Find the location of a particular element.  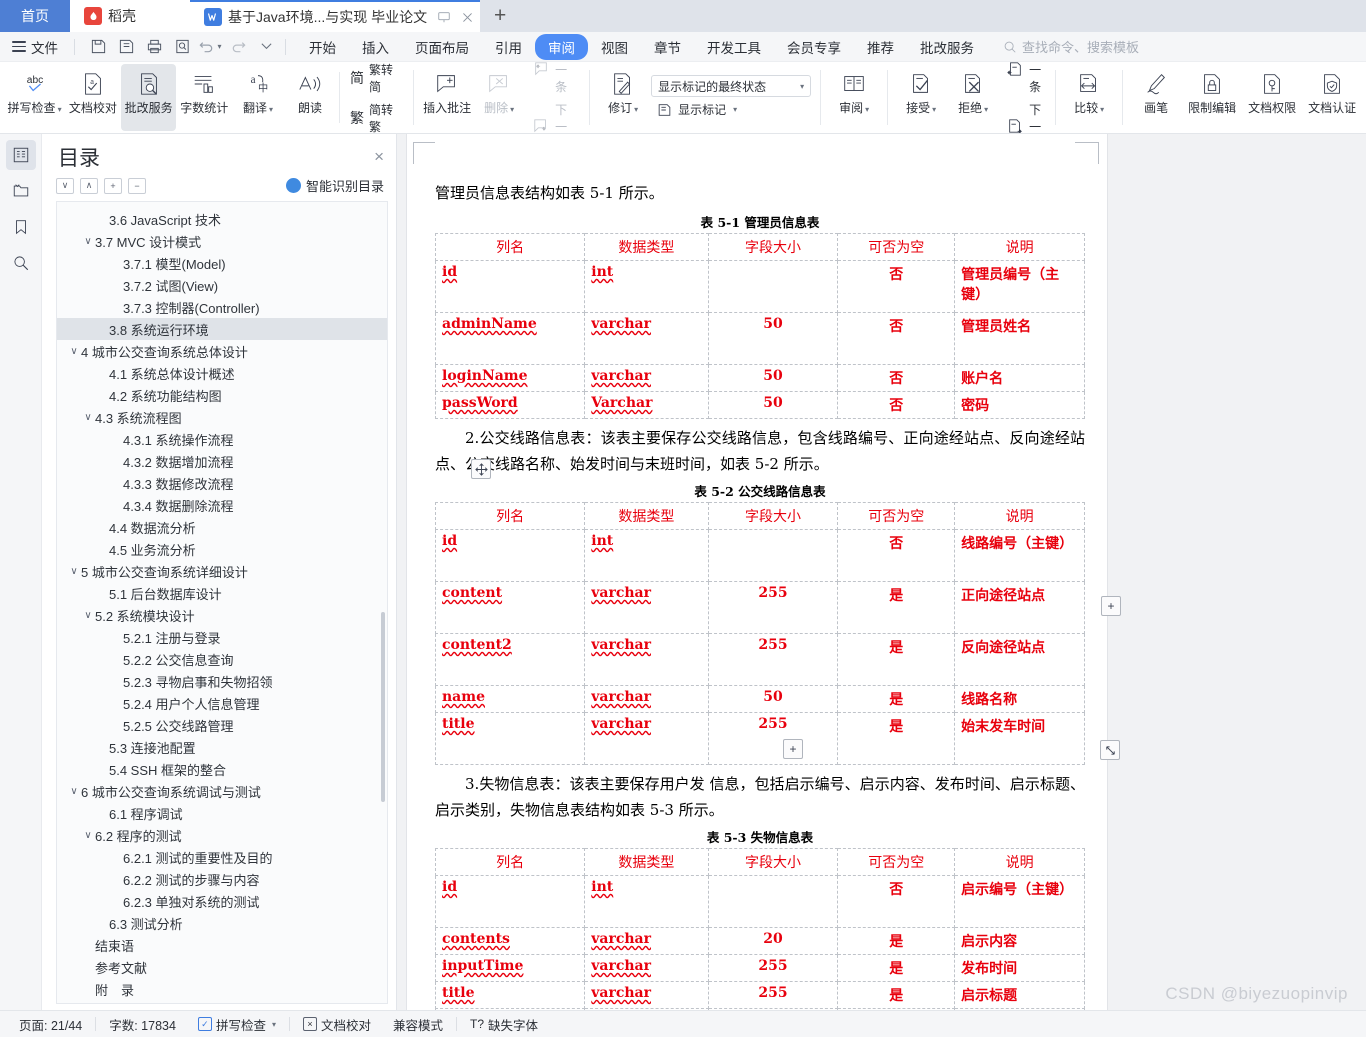

outline-item-4: 3.7.3 控制器(Controller) is located at coordinates (222, 307).